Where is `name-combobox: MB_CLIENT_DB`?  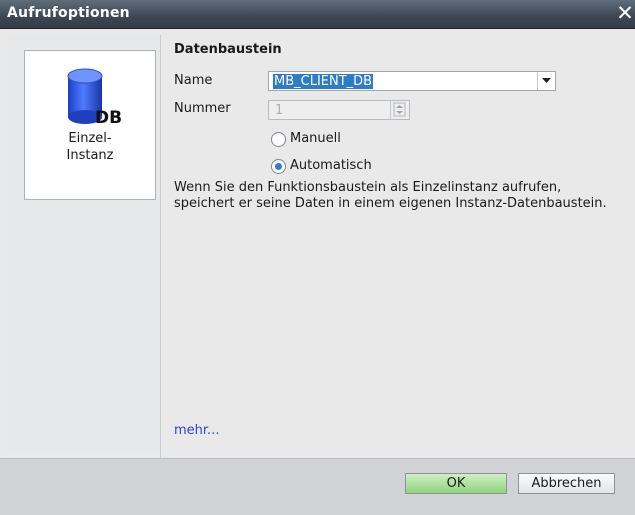
name-combobox: MB_CLIENT_DB is located at coordinates (412, 81).